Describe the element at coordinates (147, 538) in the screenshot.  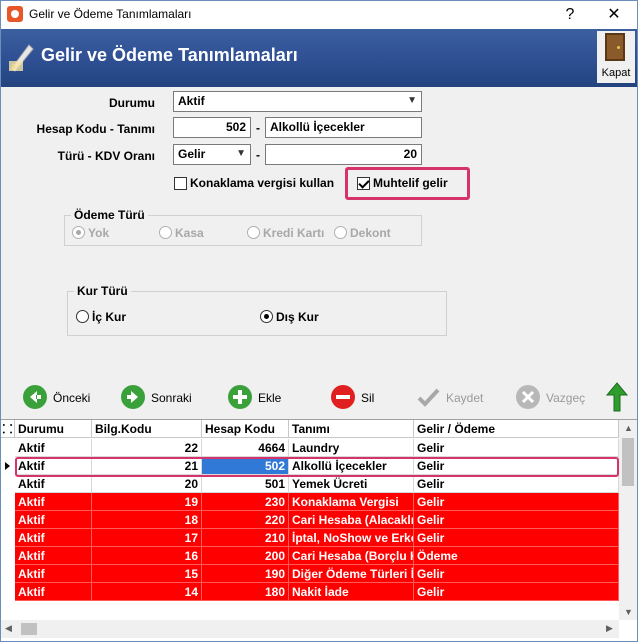
I see `row-info-code: 17` at that location.